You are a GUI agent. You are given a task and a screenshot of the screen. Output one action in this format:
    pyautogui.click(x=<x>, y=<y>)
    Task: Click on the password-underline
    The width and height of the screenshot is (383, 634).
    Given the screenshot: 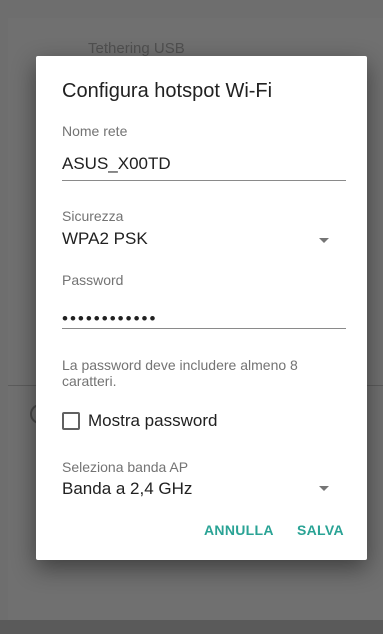 What is the action you would take?
    pyautogui.click(x=204, y=328)
    